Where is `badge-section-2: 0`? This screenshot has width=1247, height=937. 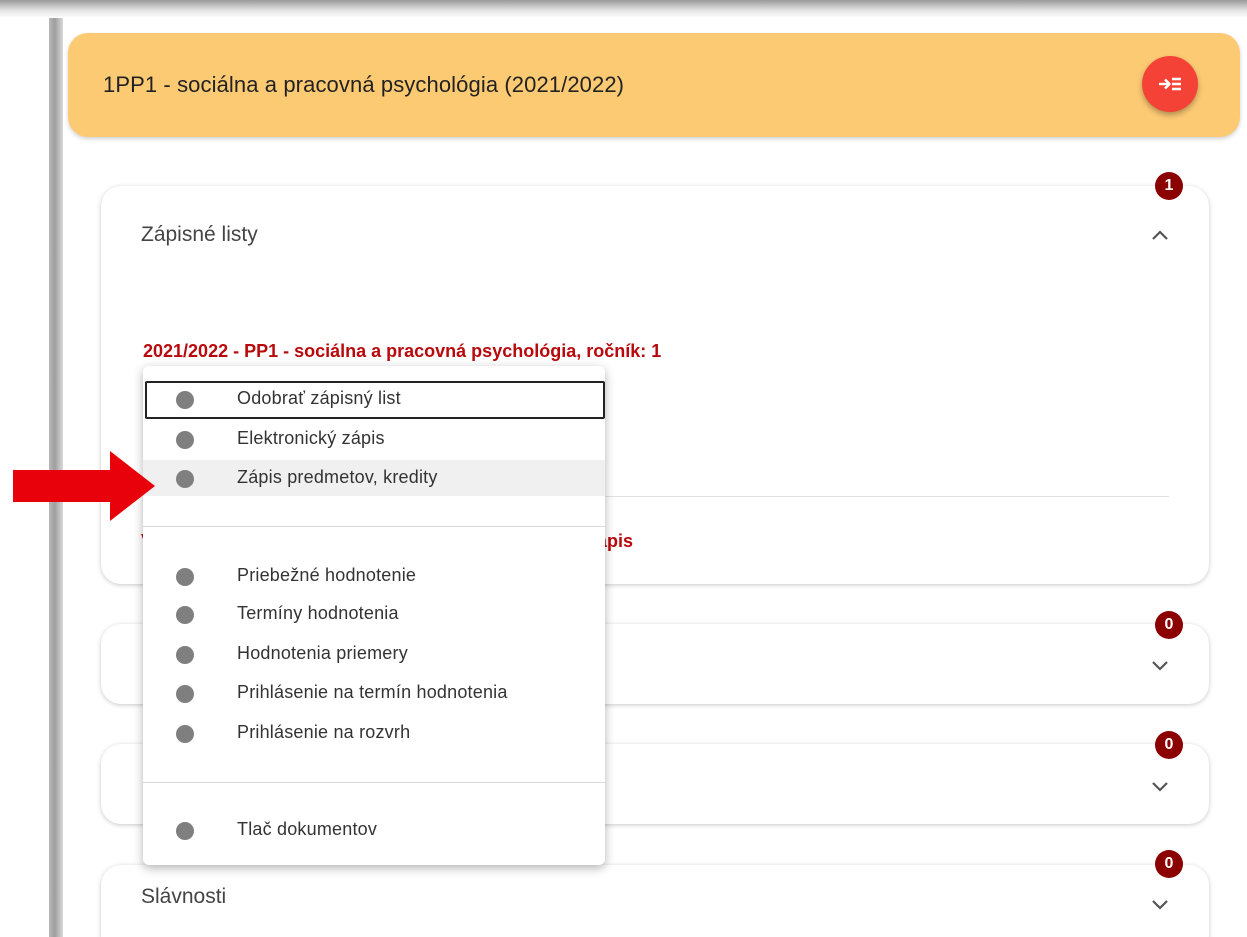 badge-section-2: 0 is located at coordinates (1169, 625).